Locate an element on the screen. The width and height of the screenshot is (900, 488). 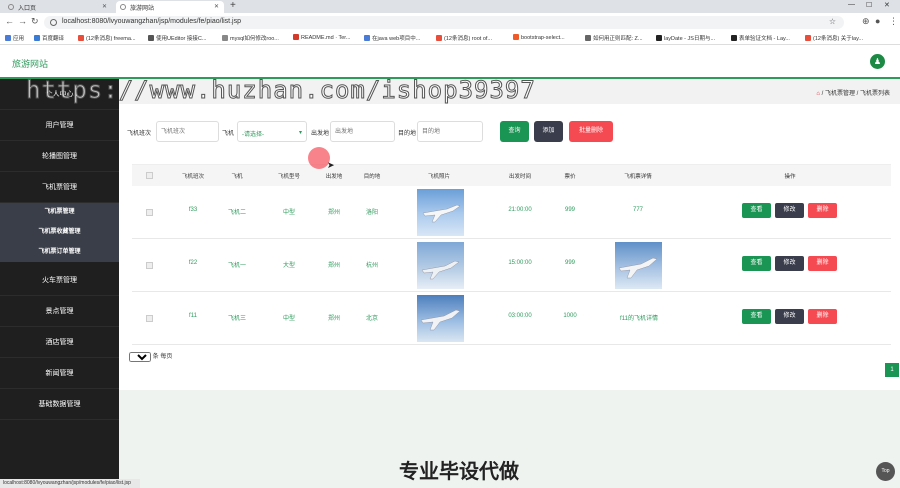
cell-time: 03:00:00 is located at coordinates (520, 316).